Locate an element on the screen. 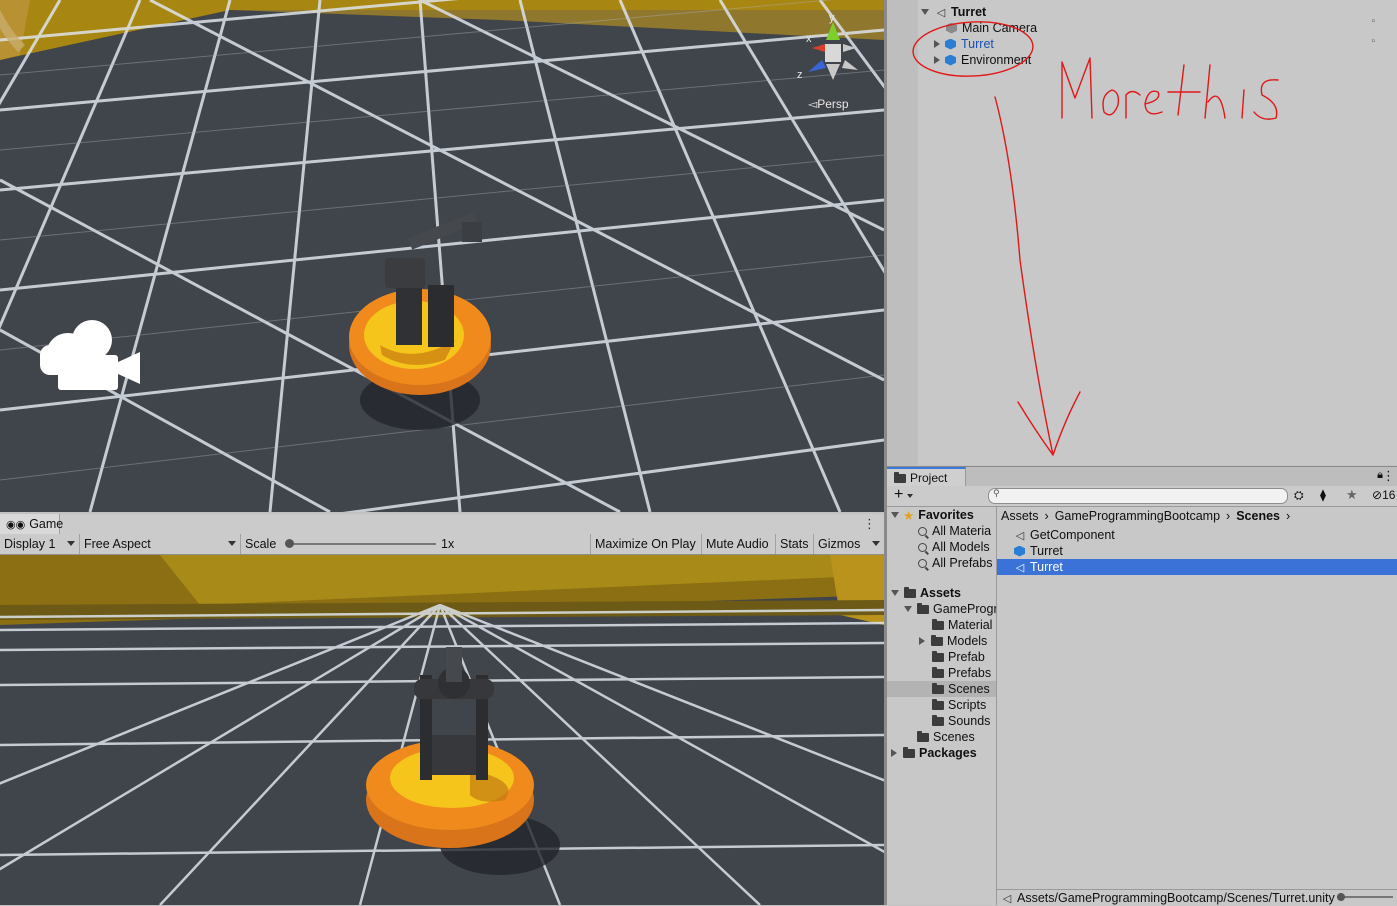 The width and height of the screenshot is (1397, 906). game-more-icon: ⋮ is located at coordinates (869, 524).